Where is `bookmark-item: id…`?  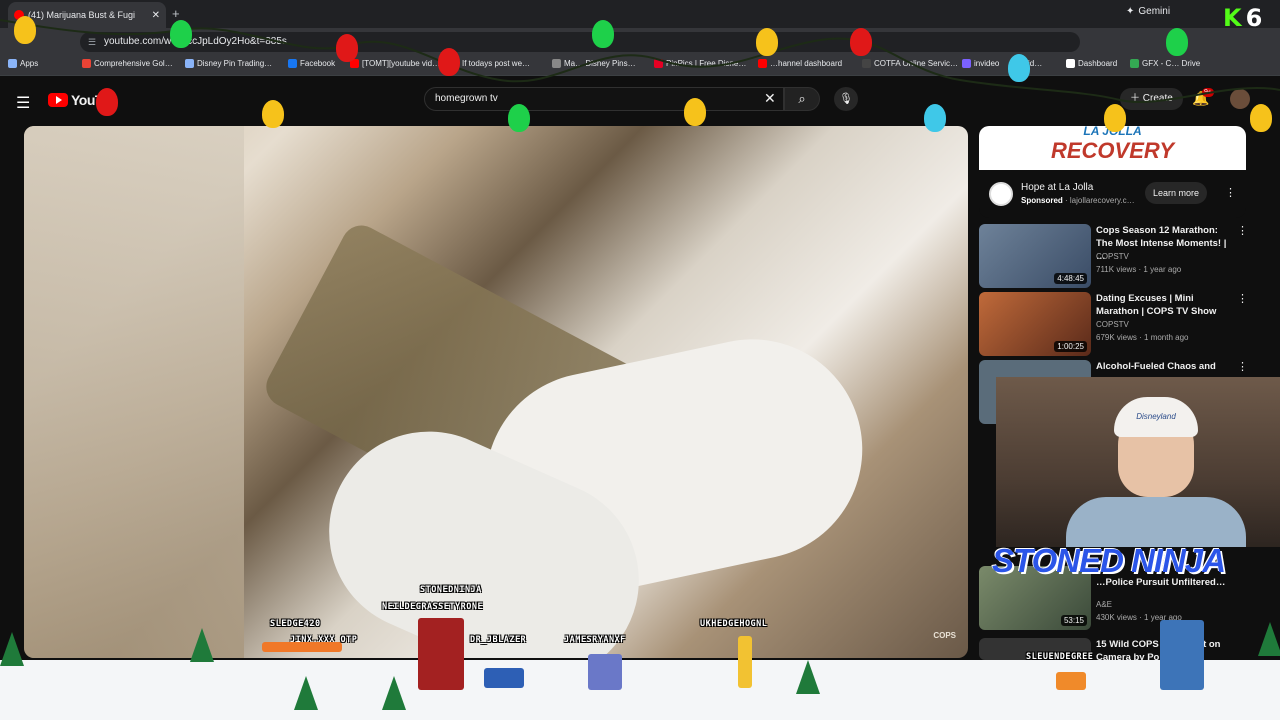
bookmark-item: id… is located at coordinates (1035, 63).